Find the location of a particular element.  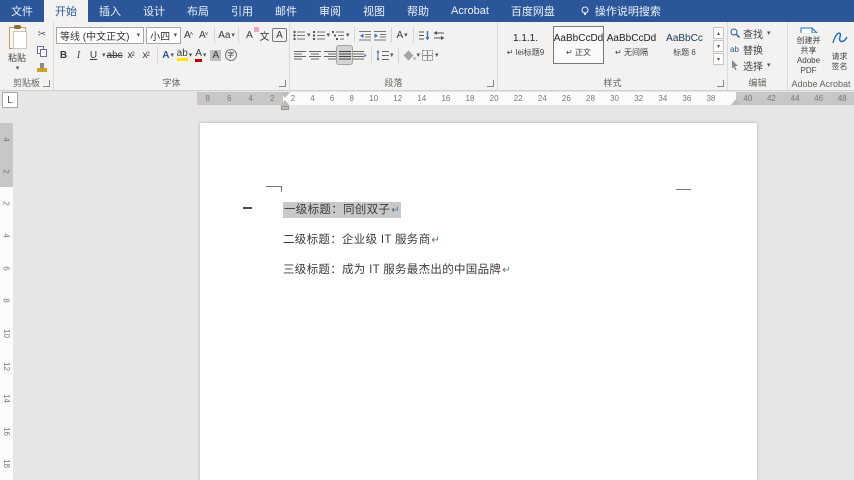

multilevel-list-button: ▾ is located at coordinates (341, 35).